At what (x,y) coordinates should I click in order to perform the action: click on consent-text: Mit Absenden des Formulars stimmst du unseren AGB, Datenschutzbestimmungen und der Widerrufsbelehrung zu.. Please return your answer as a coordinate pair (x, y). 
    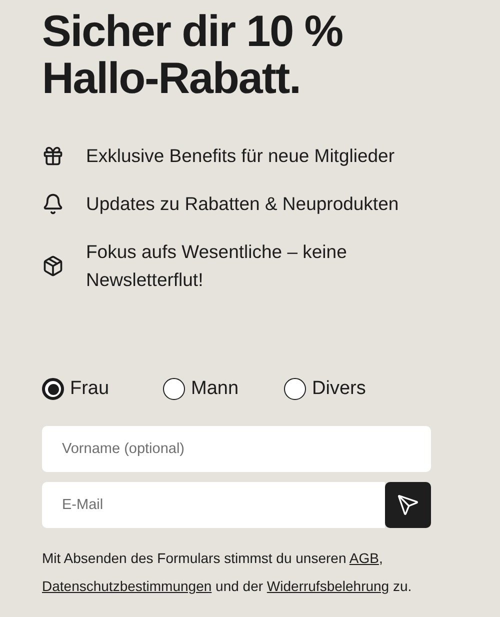
    Looking at the image, I should click on (227, 572).